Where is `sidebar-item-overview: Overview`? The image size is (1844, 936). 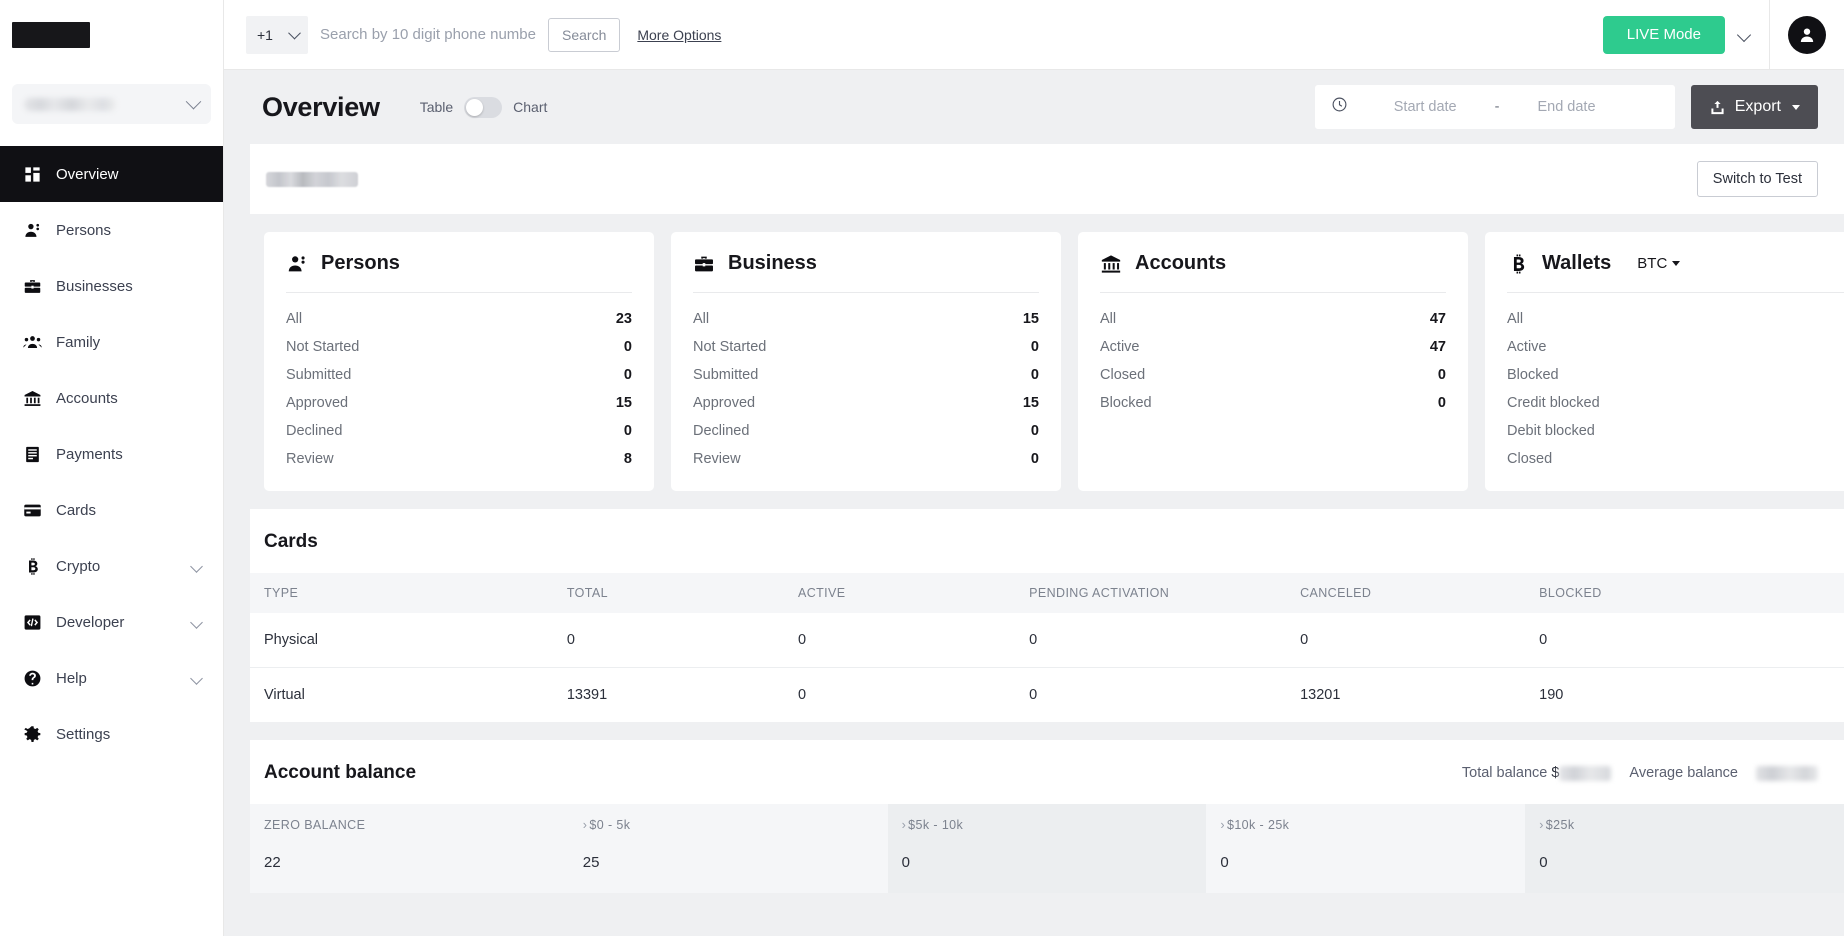 sidebar-item-overview: Overview is located at coordinates (111, 174).